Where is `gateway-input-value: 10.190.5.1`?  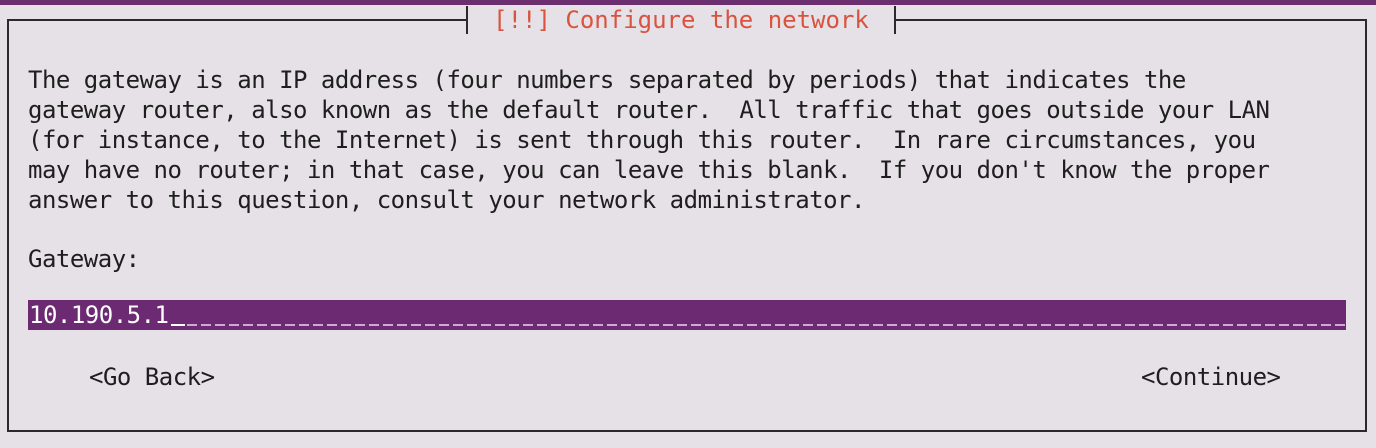 gateway-input-value: 10.190.5.1 is located at coordinates (99, 315).